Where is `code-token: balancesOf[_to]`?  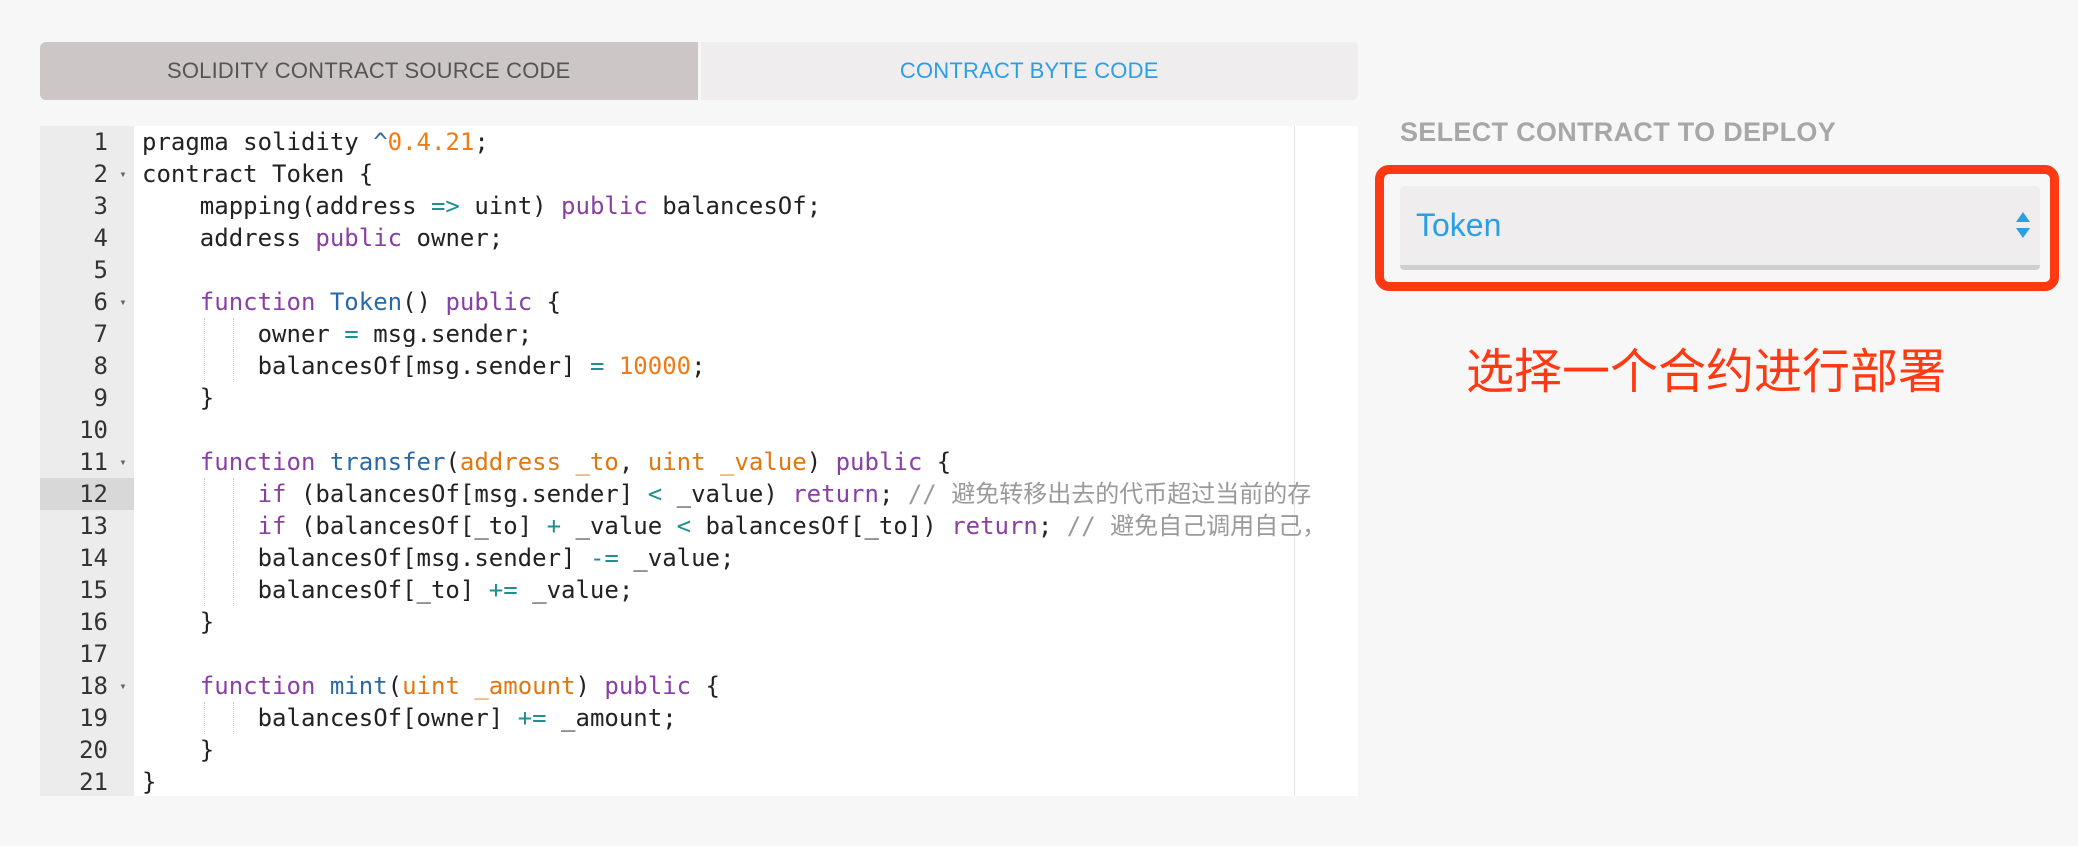
code-token: balancesOf[_to] is located at coordinates (315, 590).